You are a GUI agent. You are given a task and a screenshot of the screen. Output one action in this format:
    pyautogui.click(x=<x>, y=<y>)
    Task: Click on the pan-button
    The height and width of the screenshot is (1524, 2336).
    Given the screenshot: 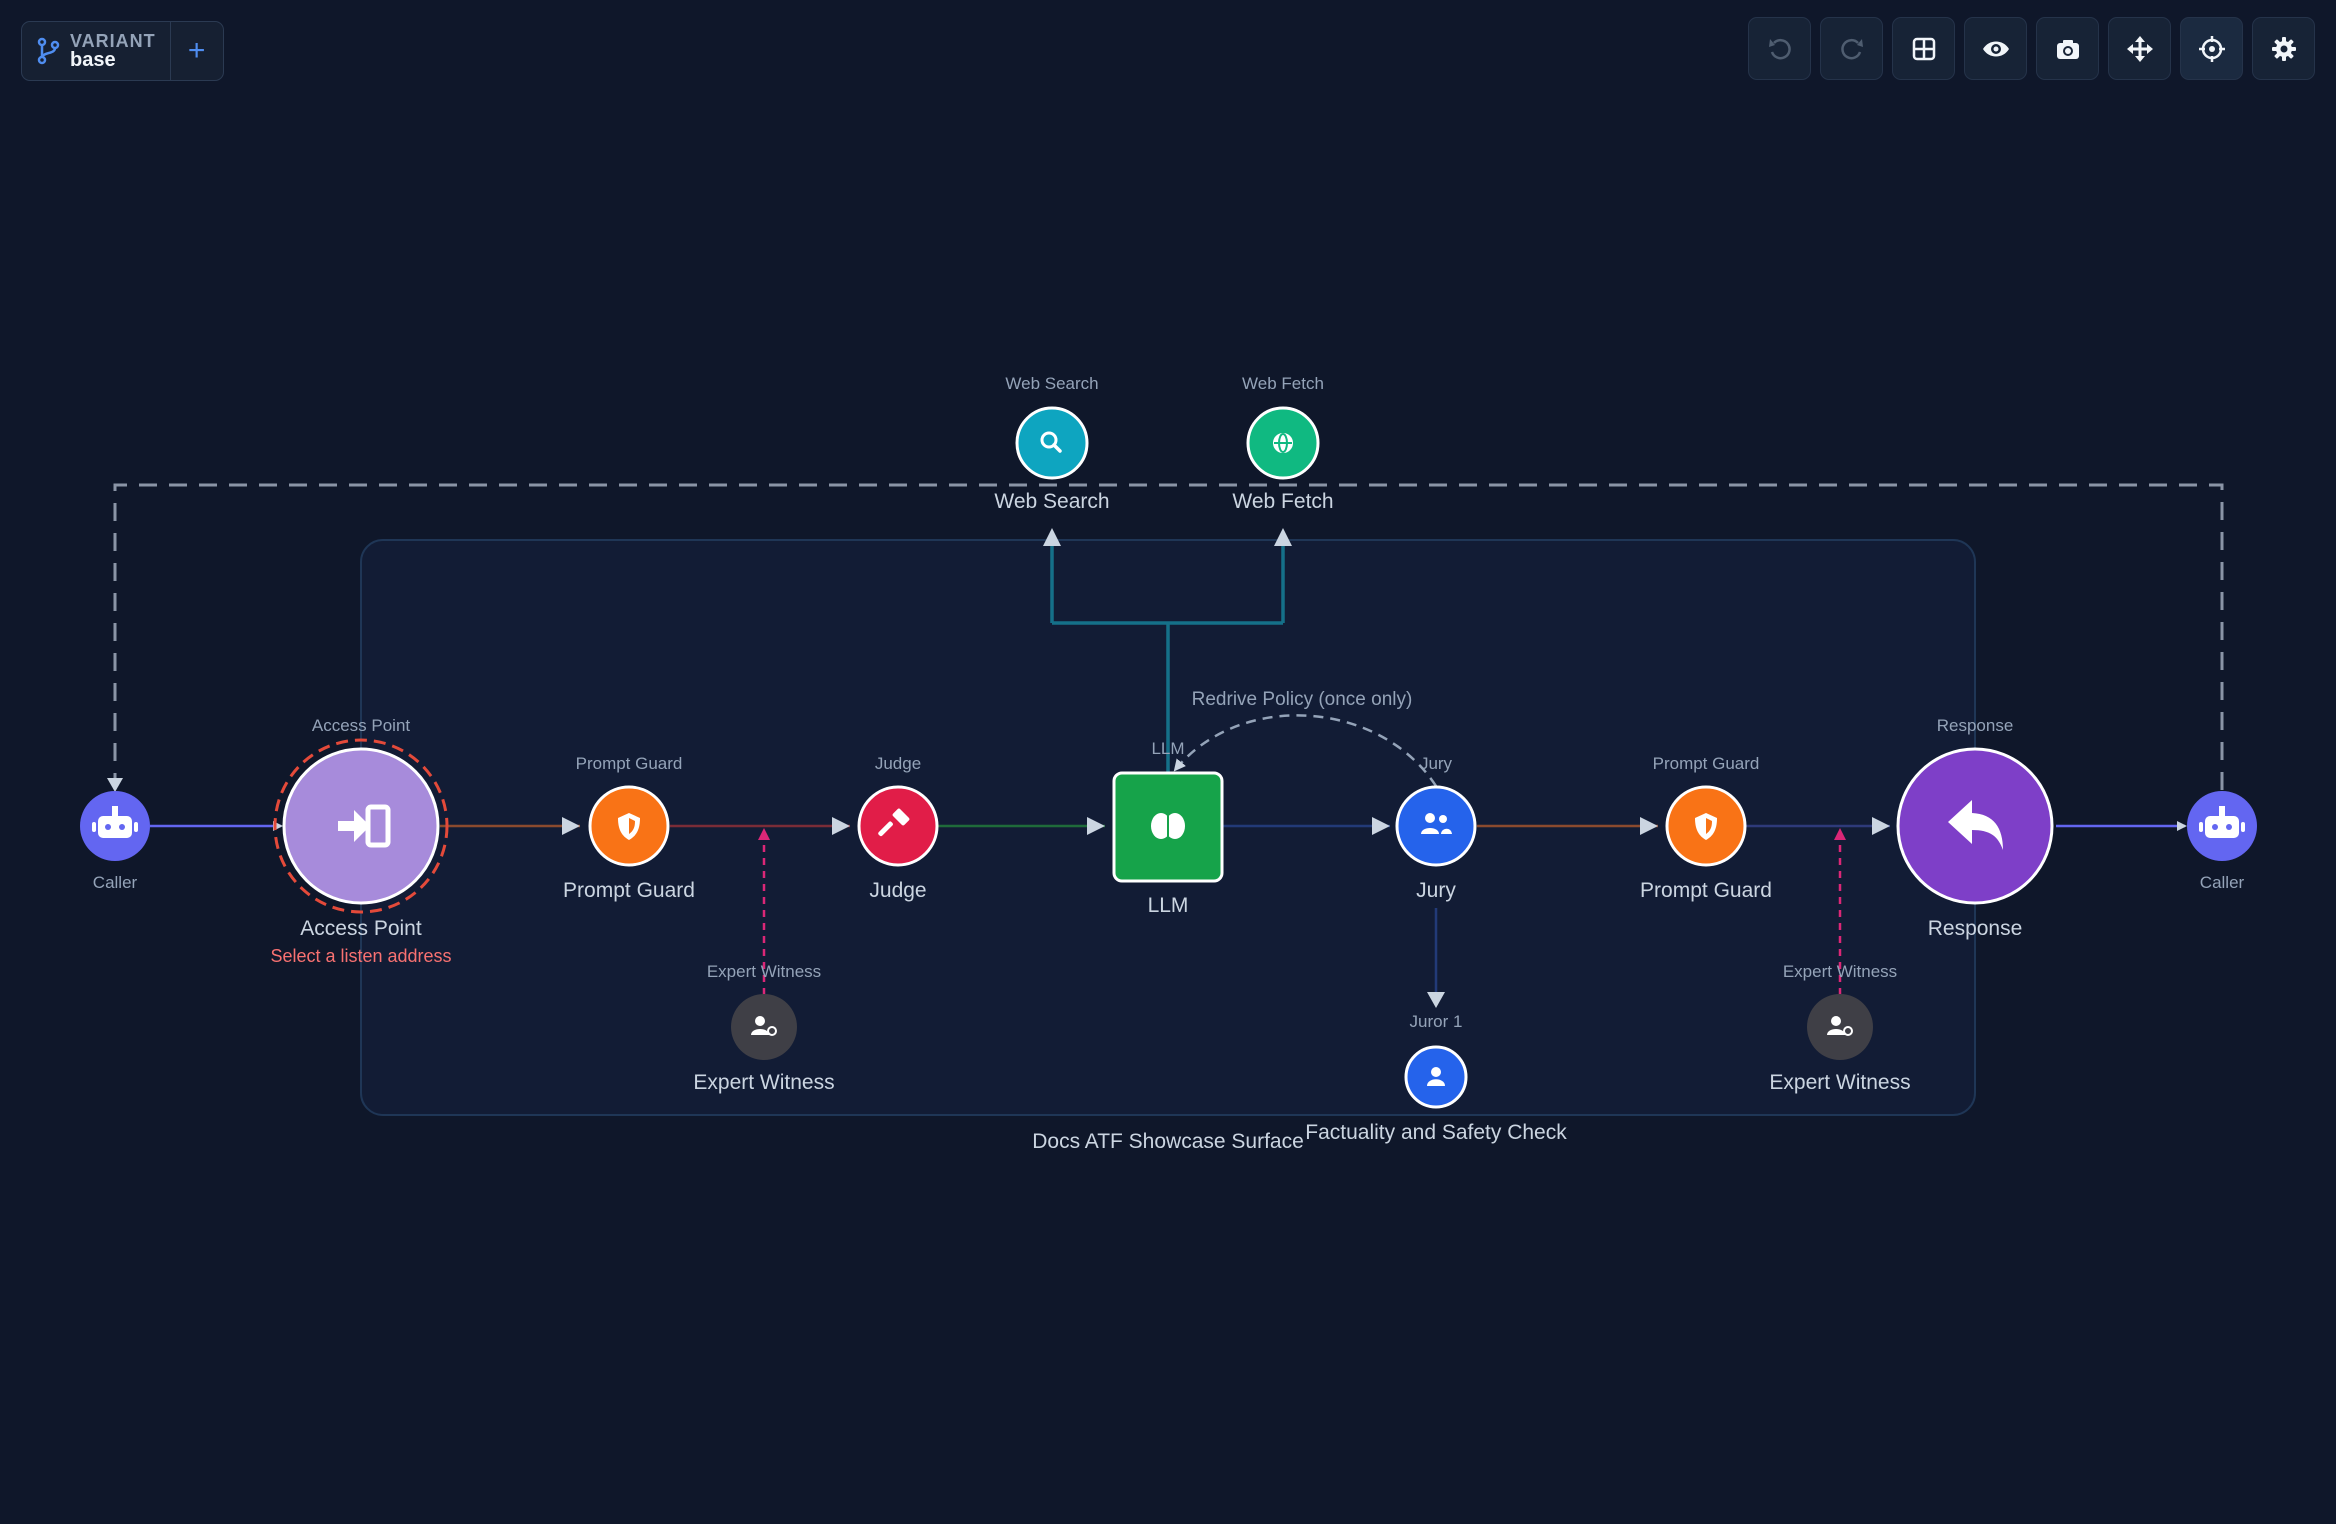 What is the action you would take?
    pyautogui.click(x=2139, y=48)
    